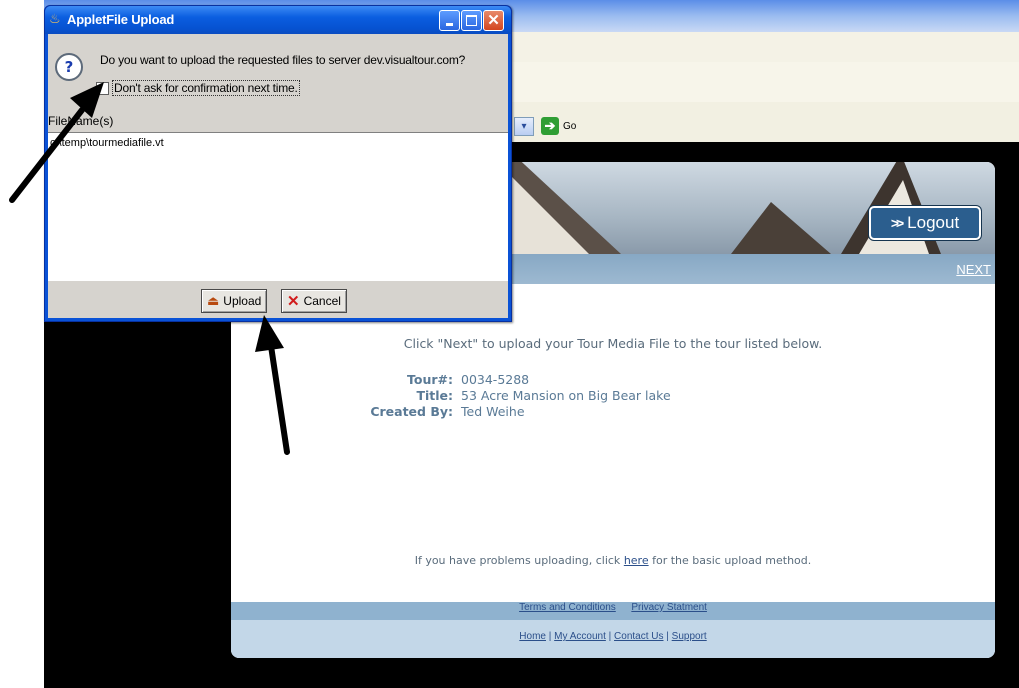 The width and height of the screenshot is (1019, 688). I want to click on close-icon: ✕, so click(493, 20).